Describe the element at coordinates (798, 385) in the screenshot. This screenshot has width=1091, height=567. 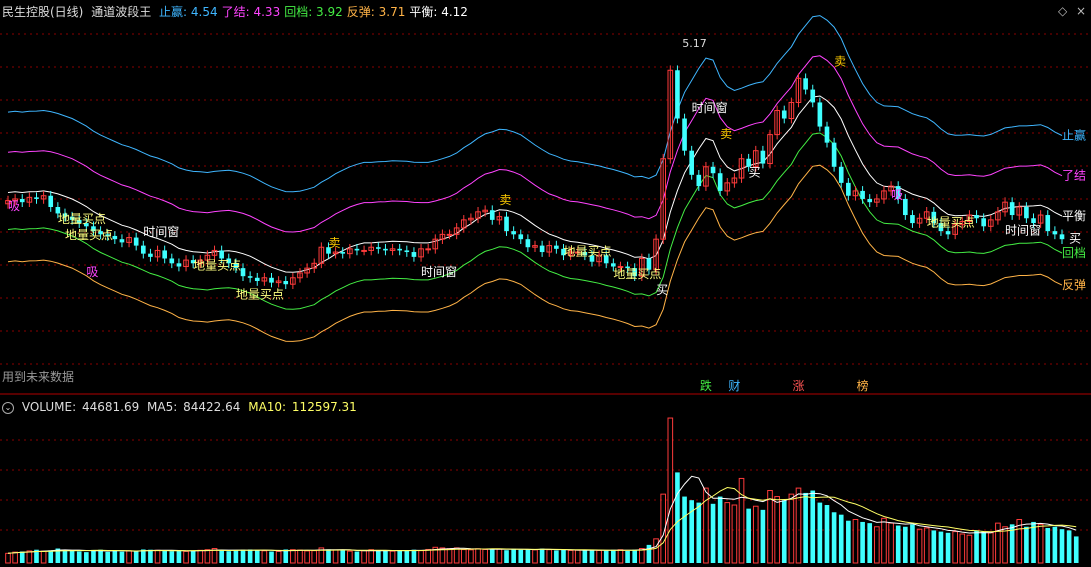
I see `event-marker: 涨` at that location.